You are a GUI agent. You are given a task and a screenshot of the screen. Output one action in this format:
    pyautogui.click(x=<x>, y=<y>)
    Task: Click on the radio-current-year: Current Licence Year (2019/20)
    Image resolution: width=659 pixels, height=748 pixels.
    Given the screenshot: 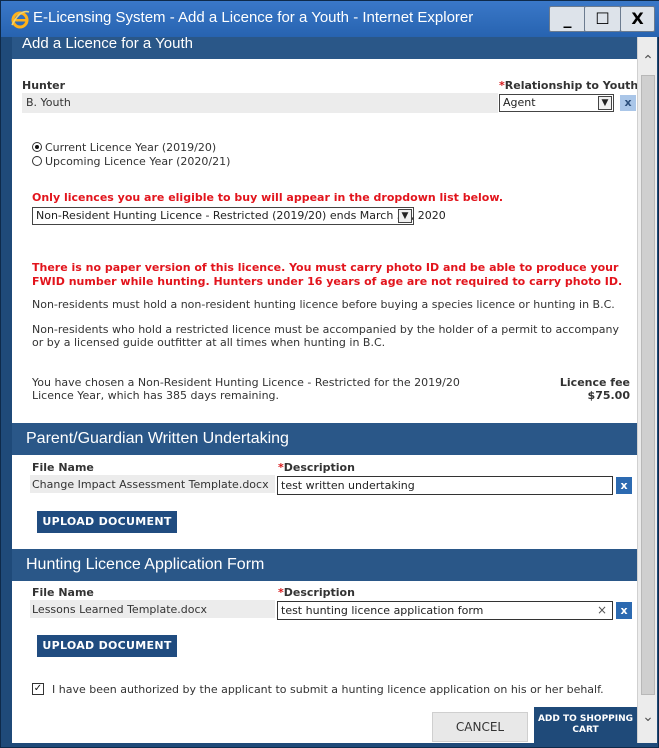 What is the action you would take?
    pyautogui.click(x=124, y=147)
    